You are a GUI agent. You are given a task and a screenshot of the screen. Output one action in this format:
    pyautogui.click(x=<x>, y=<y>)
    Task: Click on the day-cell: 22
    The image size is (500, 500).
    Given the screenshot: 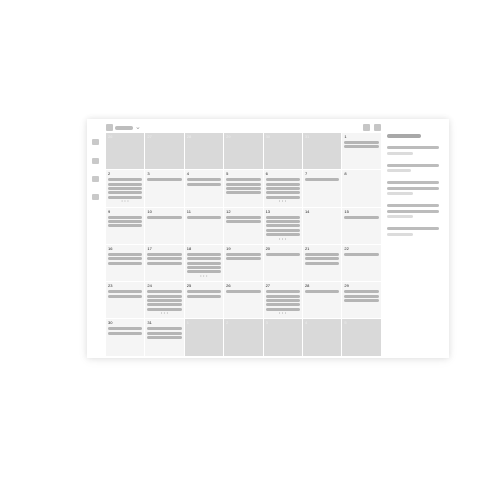 What is the action you would take?
    pyautogui.click(x=362, y=263)
    